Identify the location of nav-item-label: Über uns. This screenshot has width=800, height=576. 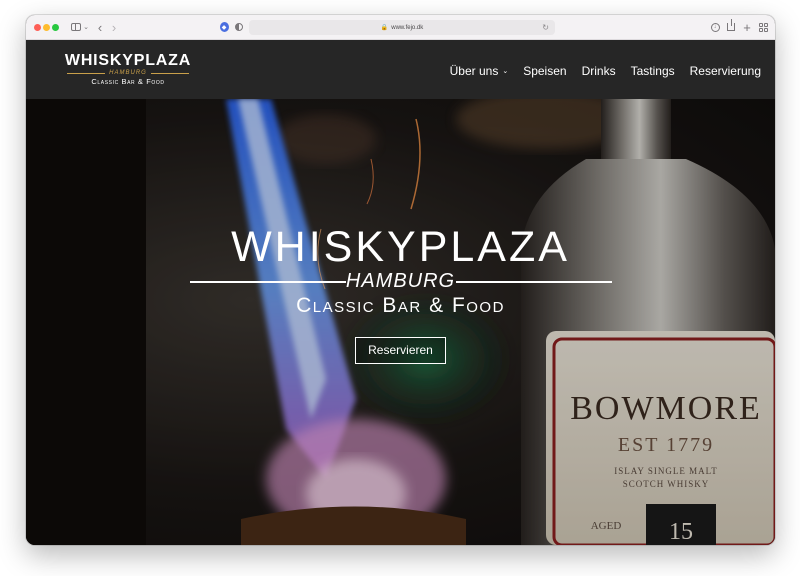
(474, 71).